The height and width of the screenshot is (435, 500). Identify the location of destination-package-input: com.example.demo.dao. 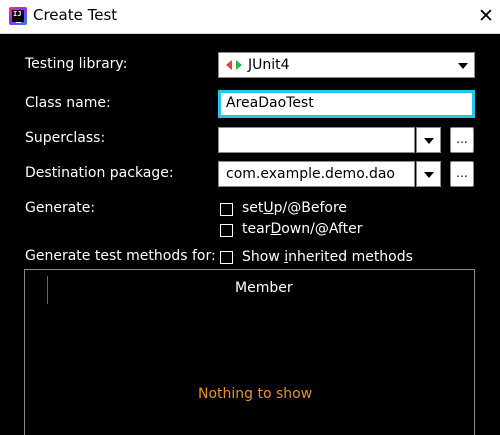
(316, 174).